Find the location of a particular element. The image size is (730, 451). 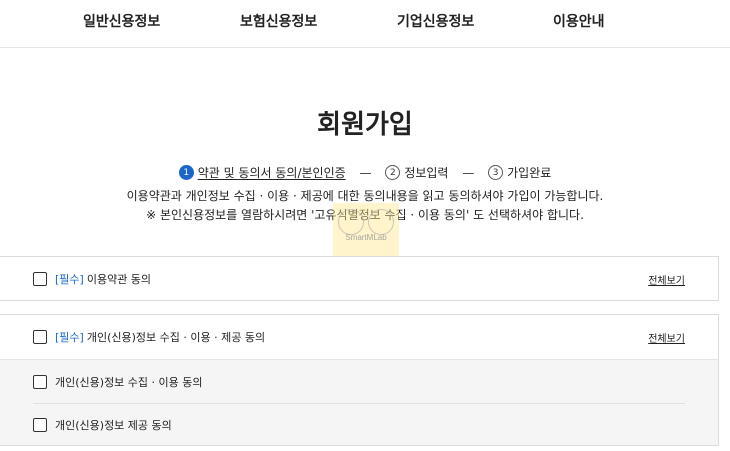

step-number: 3 is located at coordinates (496, 172).